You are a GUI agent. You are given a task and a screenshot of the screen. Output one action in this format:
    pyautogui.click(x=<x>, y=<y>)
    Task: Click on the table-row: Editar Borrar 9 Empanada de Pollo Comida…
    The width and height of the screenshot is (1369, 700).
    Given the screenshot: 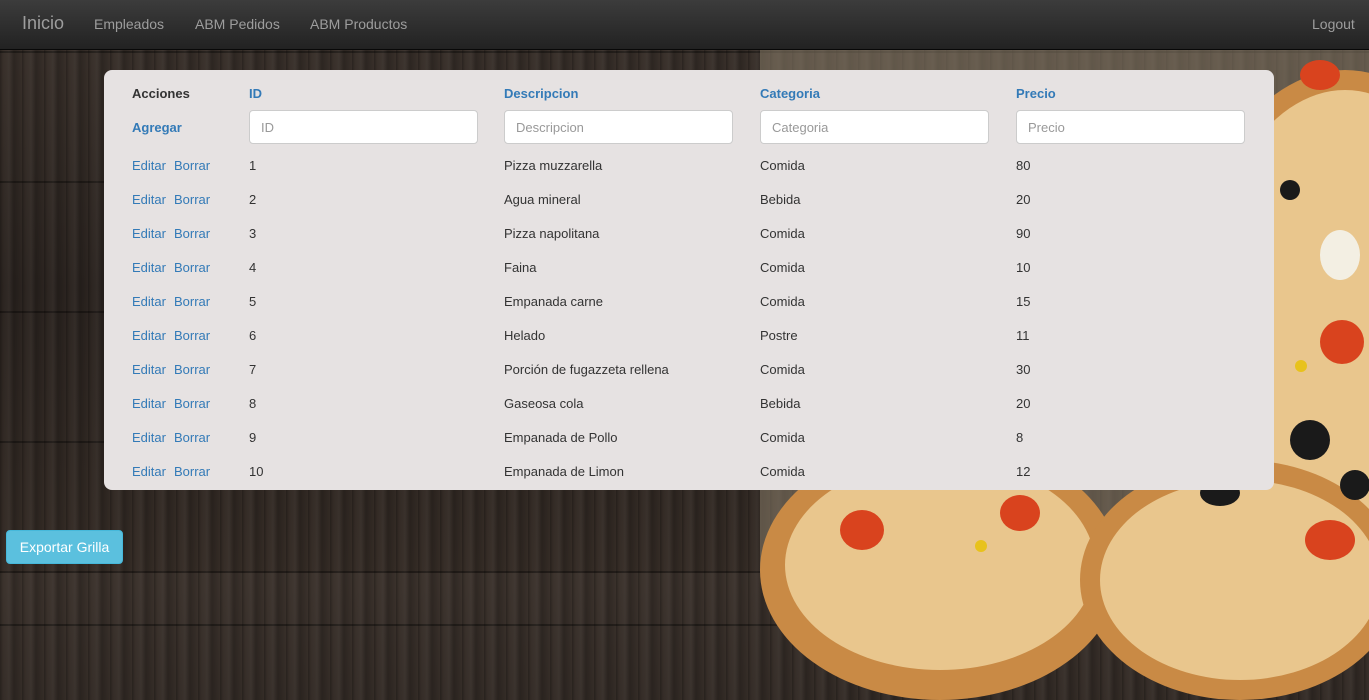 What is the action you would take?
    pyautogui.click(x=689, y=438)
    